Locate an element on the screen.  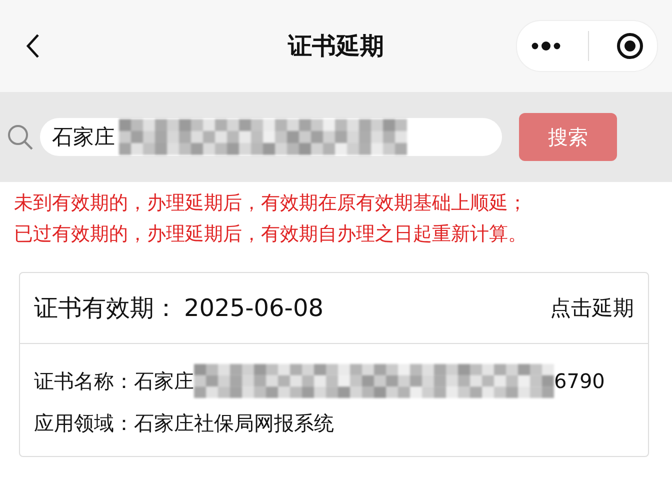
extend-link: 点击延期 is located at coordinates (592, 308).